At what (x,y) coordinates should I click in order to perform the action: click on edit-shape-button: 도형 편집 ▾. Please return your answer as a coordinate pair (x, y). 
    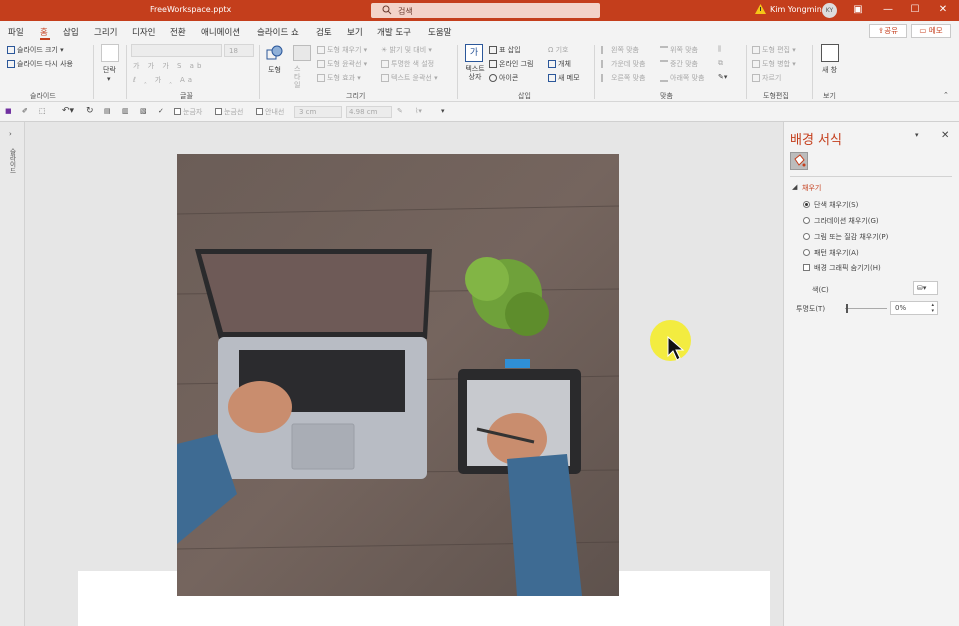
    Looking at the image, I should click on (774, 50).